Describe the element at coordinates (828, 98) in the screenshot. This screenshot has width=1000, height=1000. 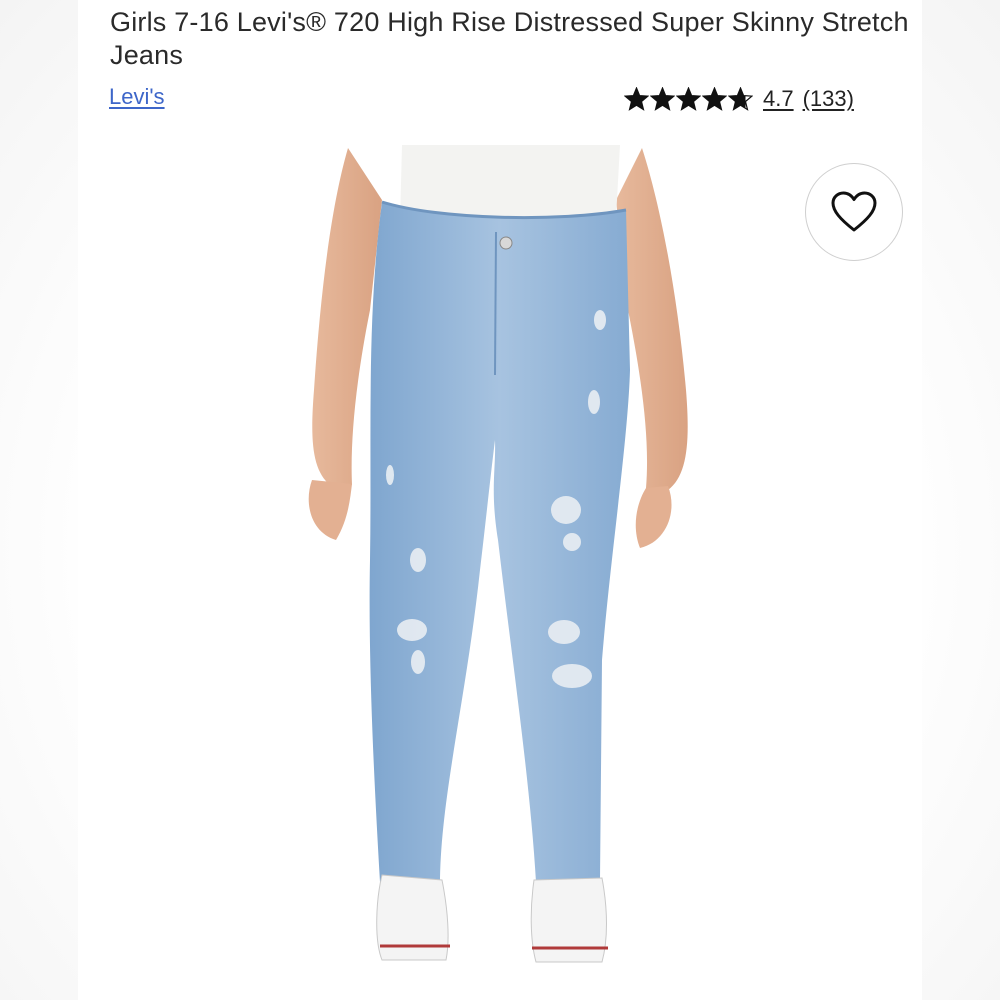
I see `review-count: (133)` at that location.